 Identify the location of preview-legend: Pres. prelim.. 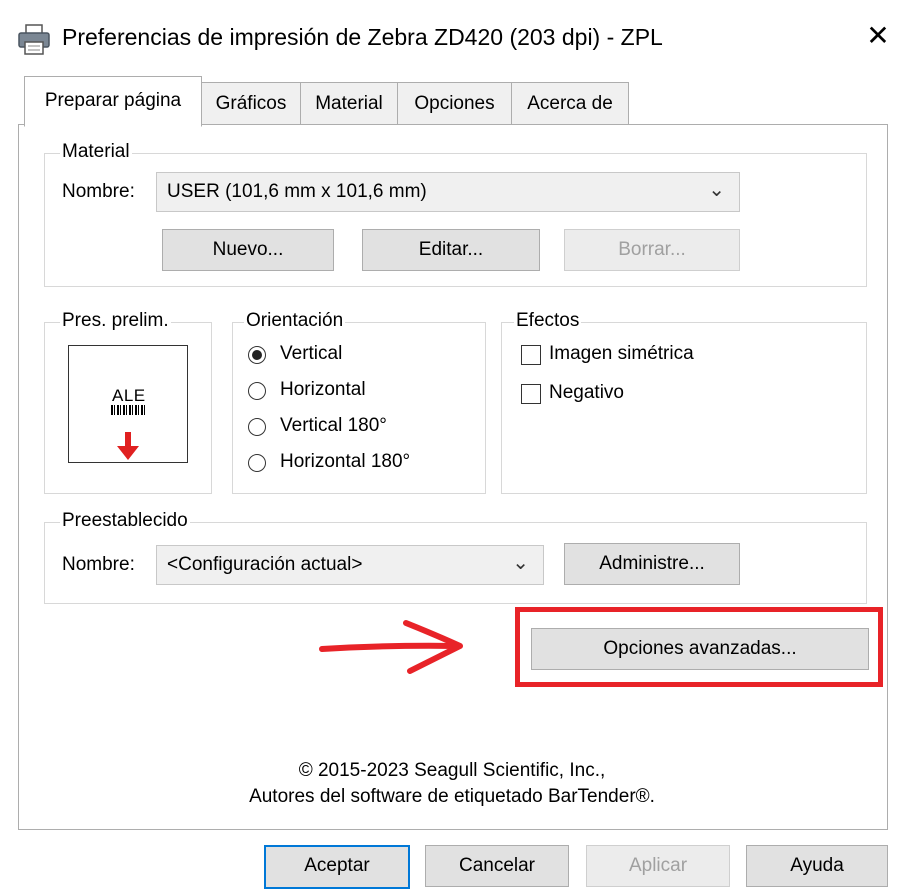
(115, 321).